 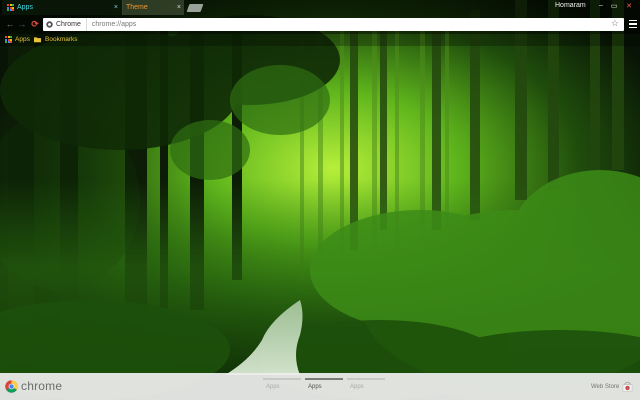 I want to click on menu-icon, so click(x=633, y=24).